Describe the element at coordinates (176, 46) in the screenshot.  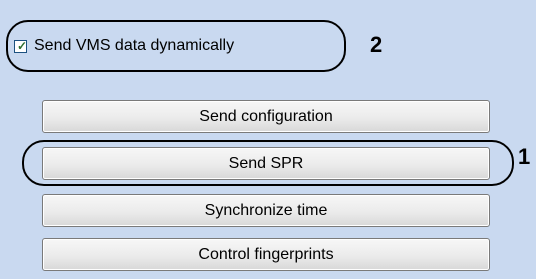
I see `callout-ellipse-checkbox` at that location.